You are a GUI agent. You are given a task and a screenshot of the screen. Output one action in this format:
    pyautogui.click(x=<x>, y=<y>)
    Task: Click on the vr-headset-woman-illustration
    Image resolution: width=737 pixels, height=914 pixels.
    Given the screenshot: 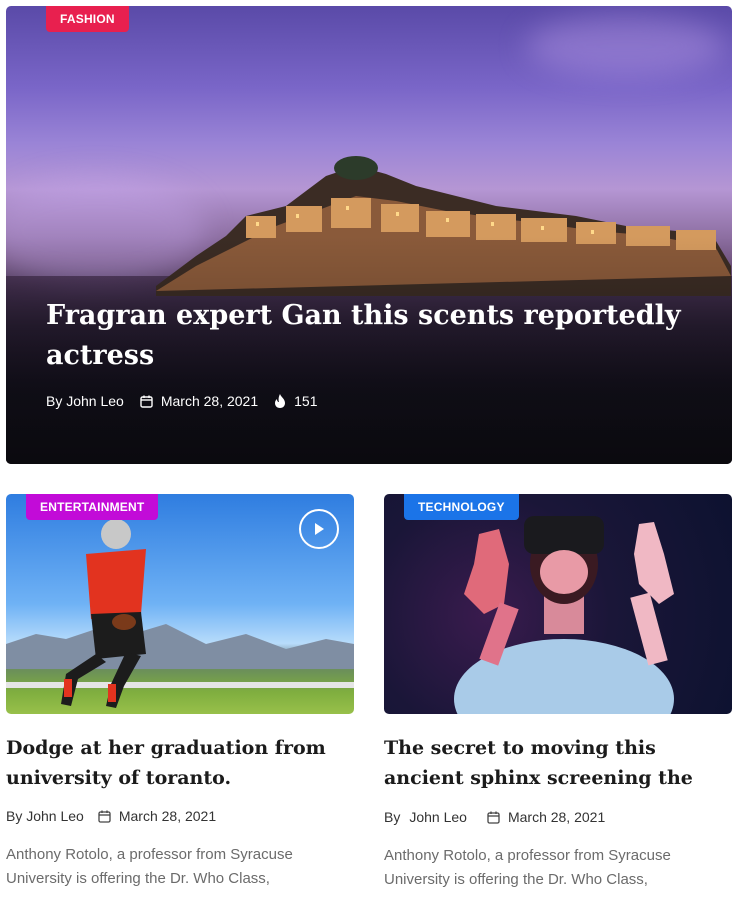 What is the action you would take?
    pyautogui.click(x=564, y=615)
    